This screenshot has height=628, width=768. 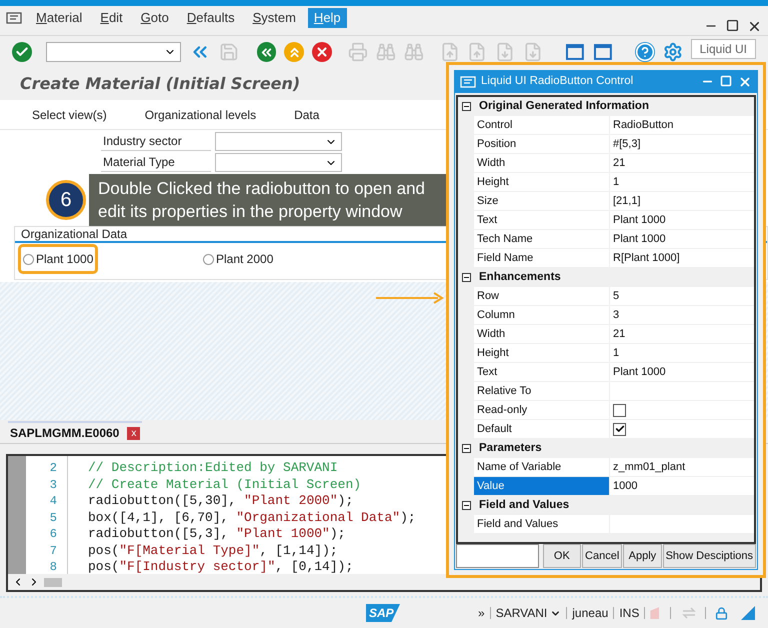 What do you see at coordinates (542, 467) in the screenshot?
I see `property-label: Name of Variable` at bounding box center [542, 467].